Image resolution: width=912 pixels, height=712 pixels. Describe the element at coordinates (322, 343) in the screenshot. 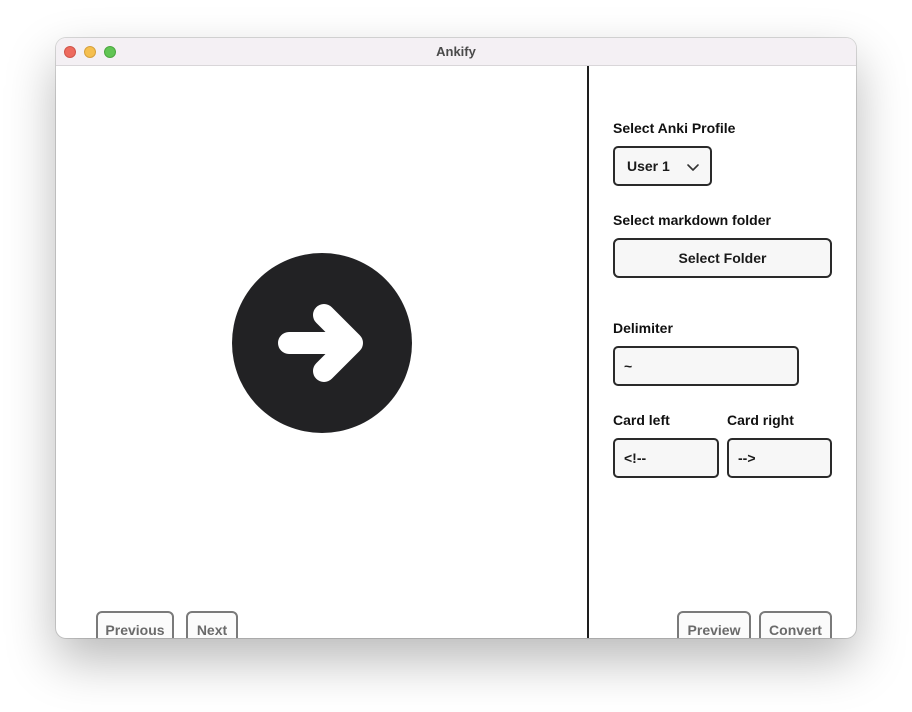

I see `arrow-right-circle-icon` at that location.